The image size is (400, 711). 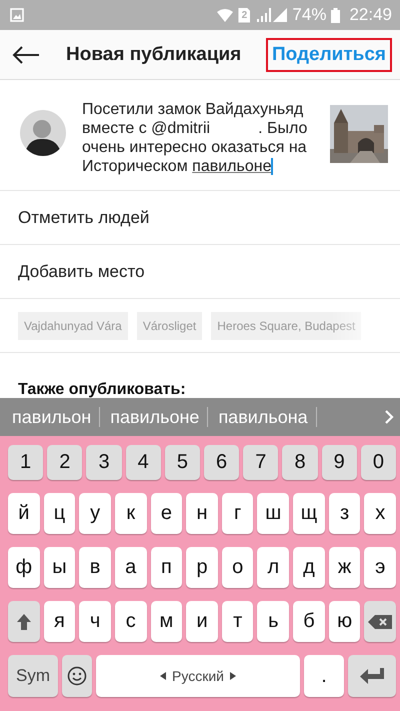 What do you see at coordinates (130, 513) in the screenshot?
I see `key: к` at bounding box center [130, 513].